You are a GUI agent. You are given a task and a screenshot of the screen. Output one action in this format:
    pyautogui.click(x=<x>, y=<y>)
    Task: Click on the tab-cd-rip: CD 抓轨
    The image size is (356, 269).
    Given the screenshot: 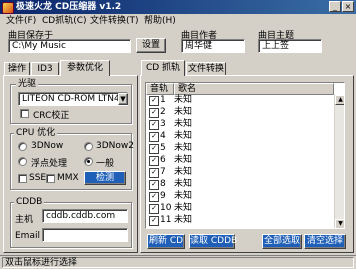 What is the action you would take?
    pyautogui.click(x=163, y=68)
    